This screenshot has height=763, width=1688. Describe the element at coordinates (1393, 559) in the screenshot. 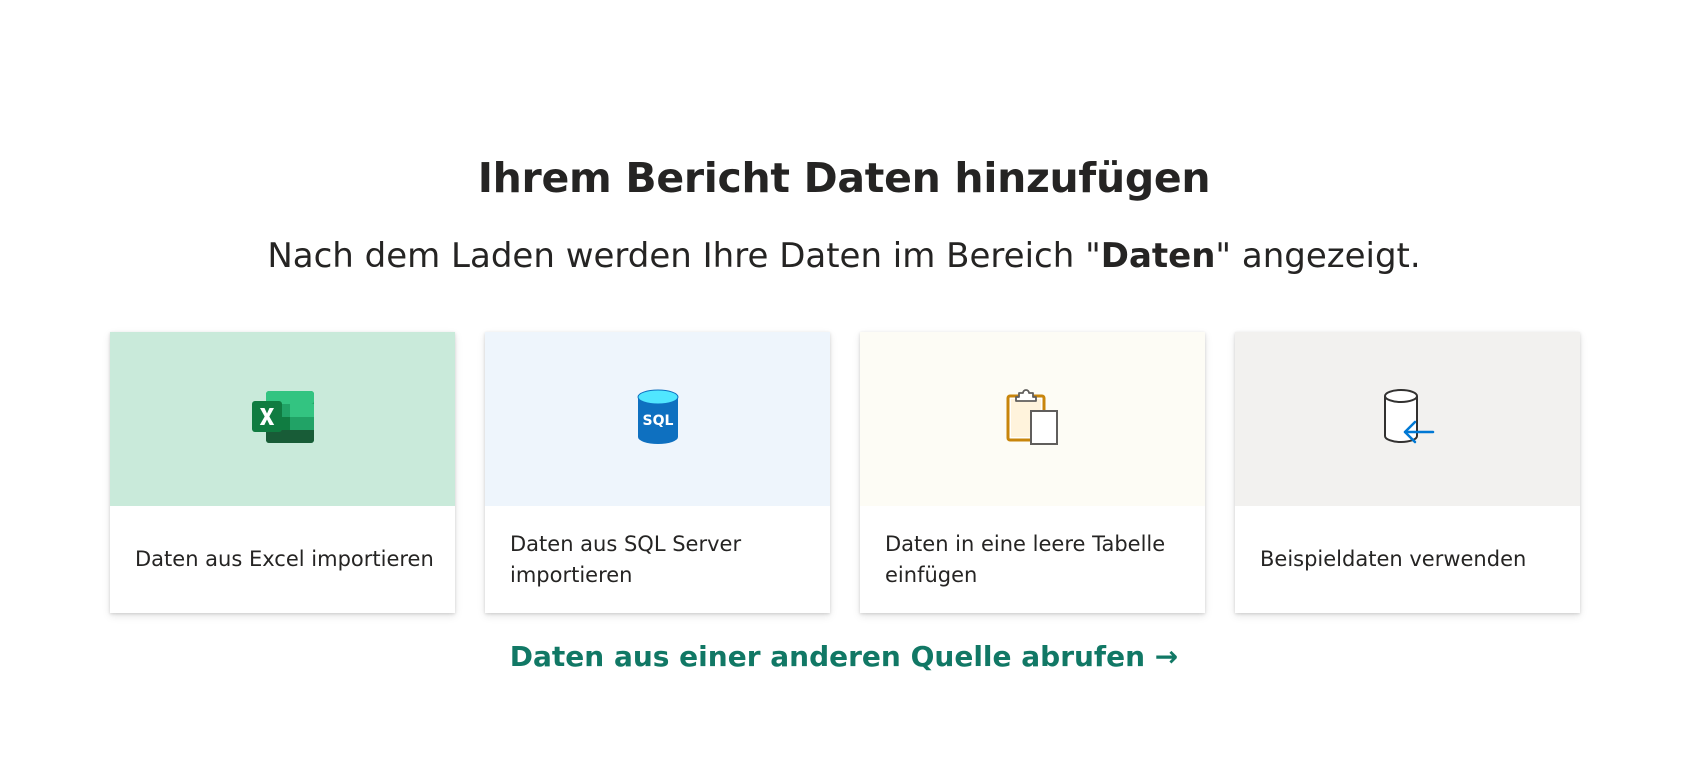

I see `card-label-text: Beispieldaten verwenden` at that location.